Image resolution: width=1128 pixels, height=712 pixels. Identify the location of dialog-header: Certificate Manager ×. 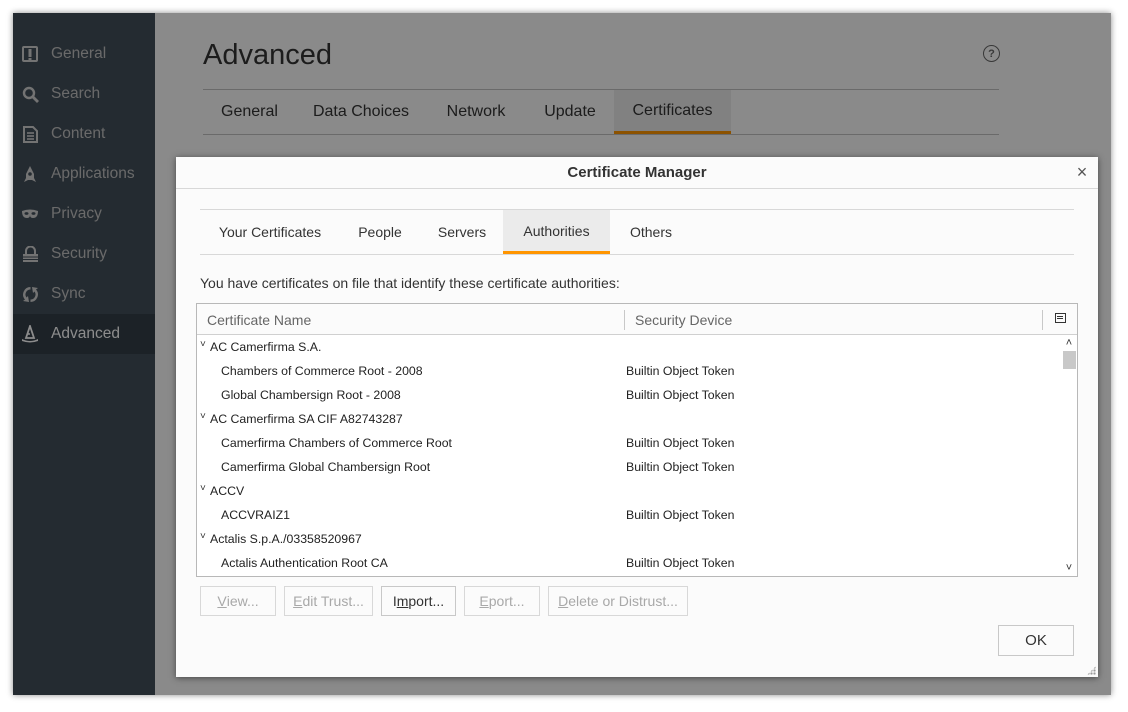
(637, 173).